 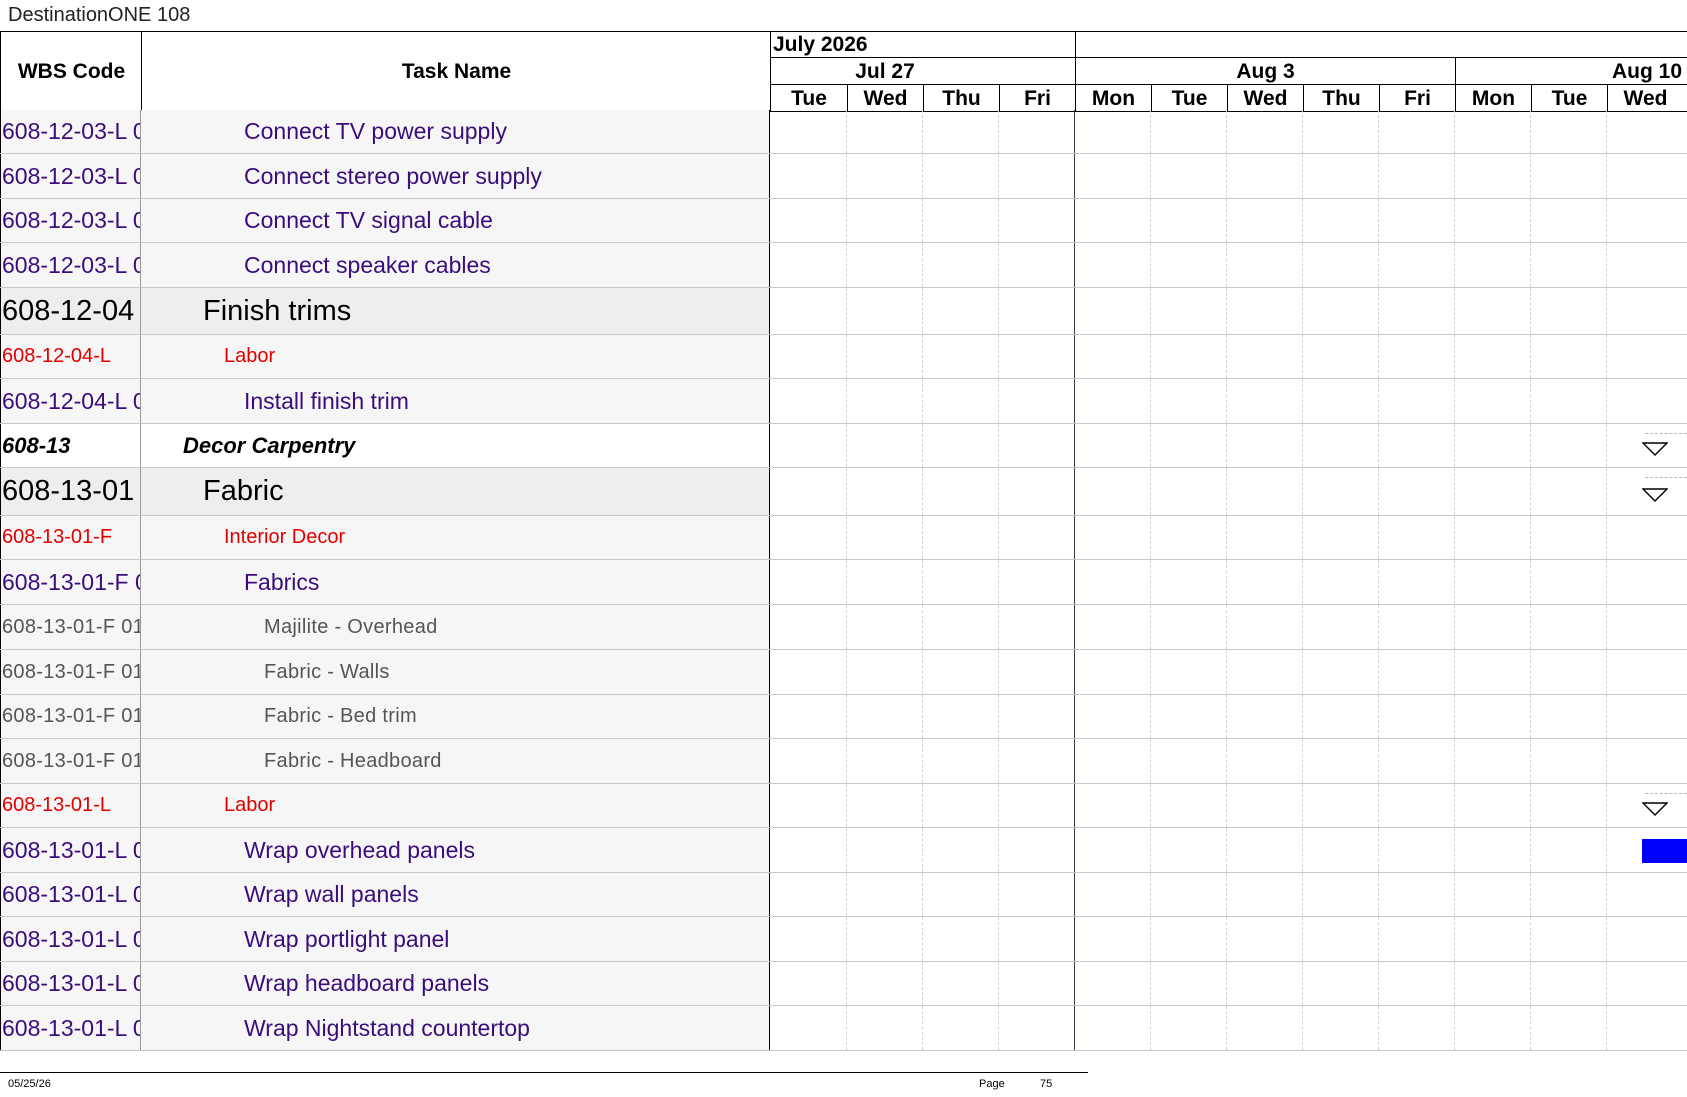 What do you see at coordinates (1664, 851) in the screenshot?
I see `task-bar` at bounding box center [1664, 851].